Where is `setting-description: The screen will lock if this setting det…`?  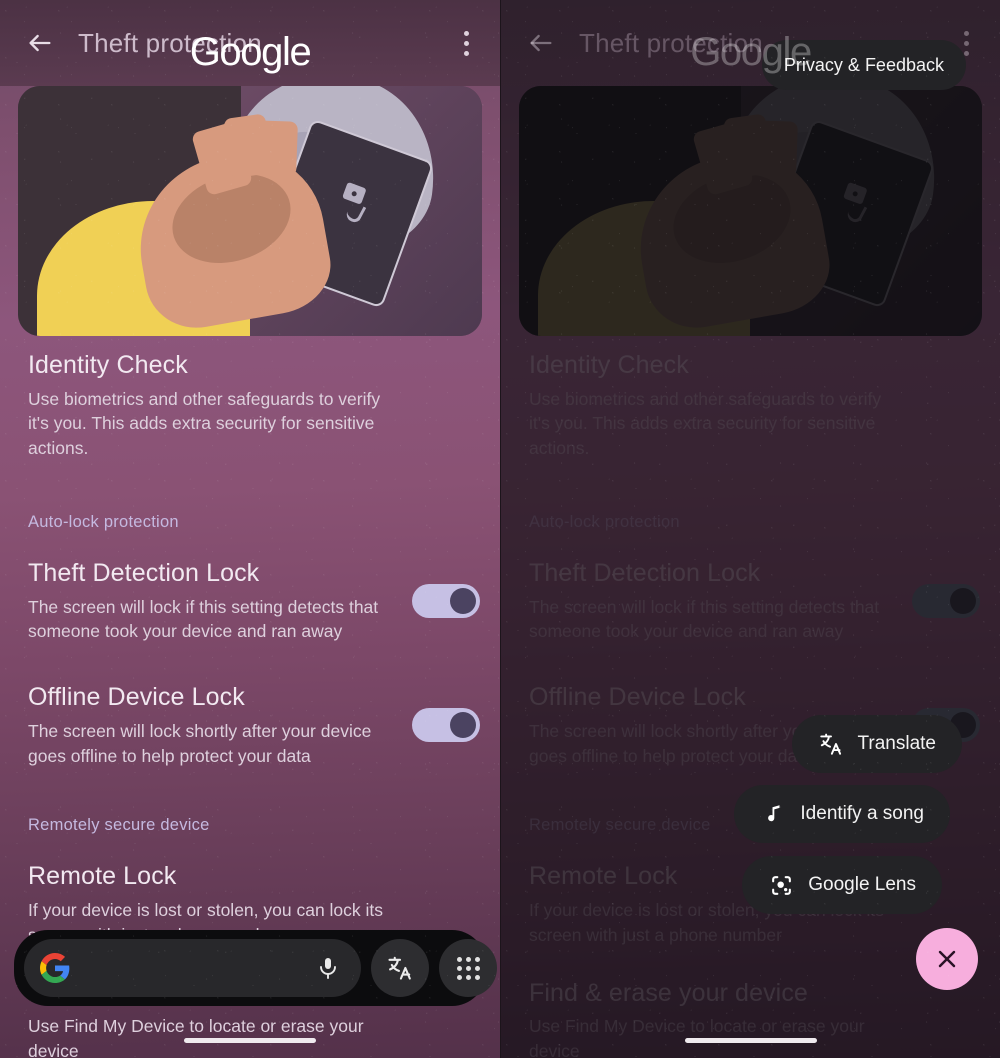 setting-description: The screen will lock if this setting det… is located at coordinates (203, 619).